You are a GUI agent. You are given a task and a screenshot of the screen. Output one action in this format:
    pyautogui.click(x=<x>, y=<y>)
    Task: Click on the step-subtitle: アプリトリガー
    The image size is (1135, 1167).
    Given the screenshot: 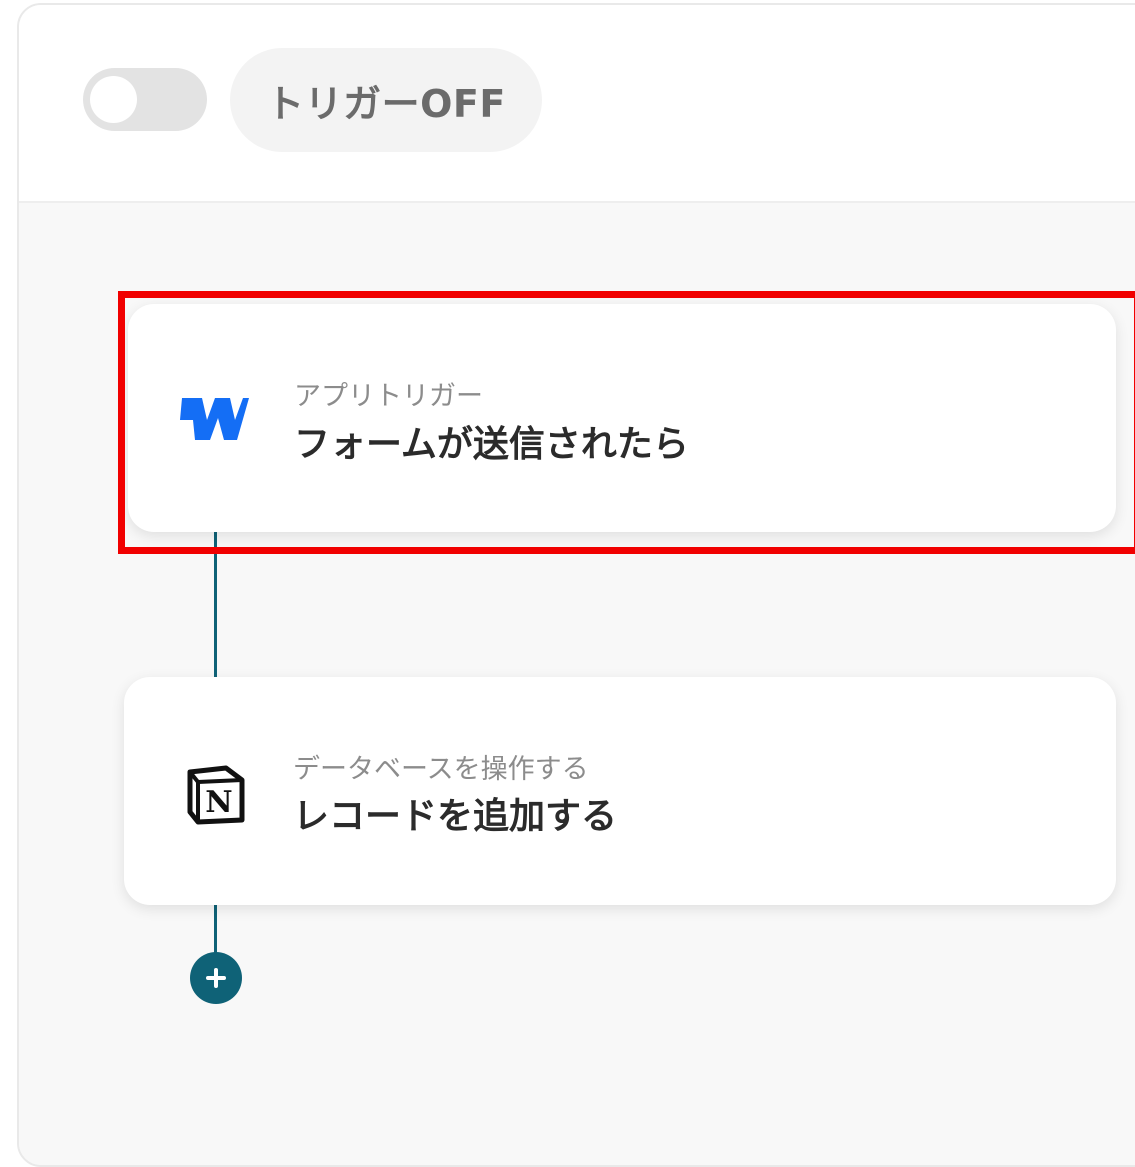 What is the action you would take?
    pyautogui.click(x=388, y=396)
    